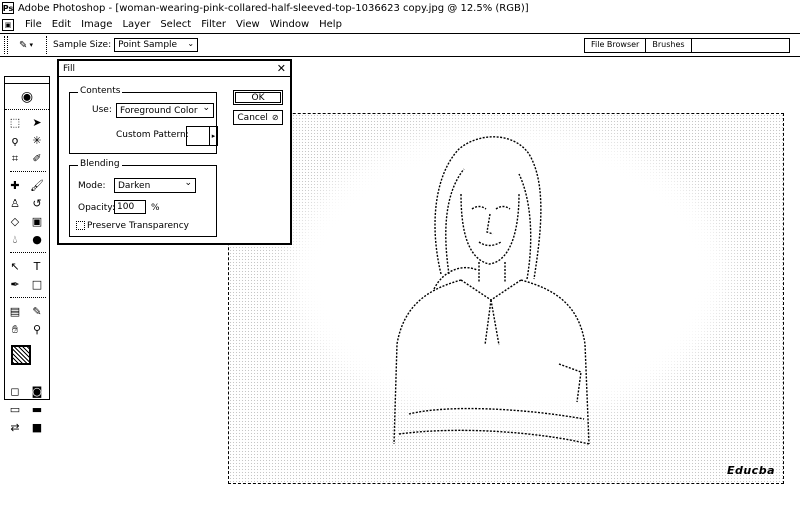 This screenshot has height=521, width=800. I want to click on eyedropper-tool-icon: ✎, so click(37, 311).